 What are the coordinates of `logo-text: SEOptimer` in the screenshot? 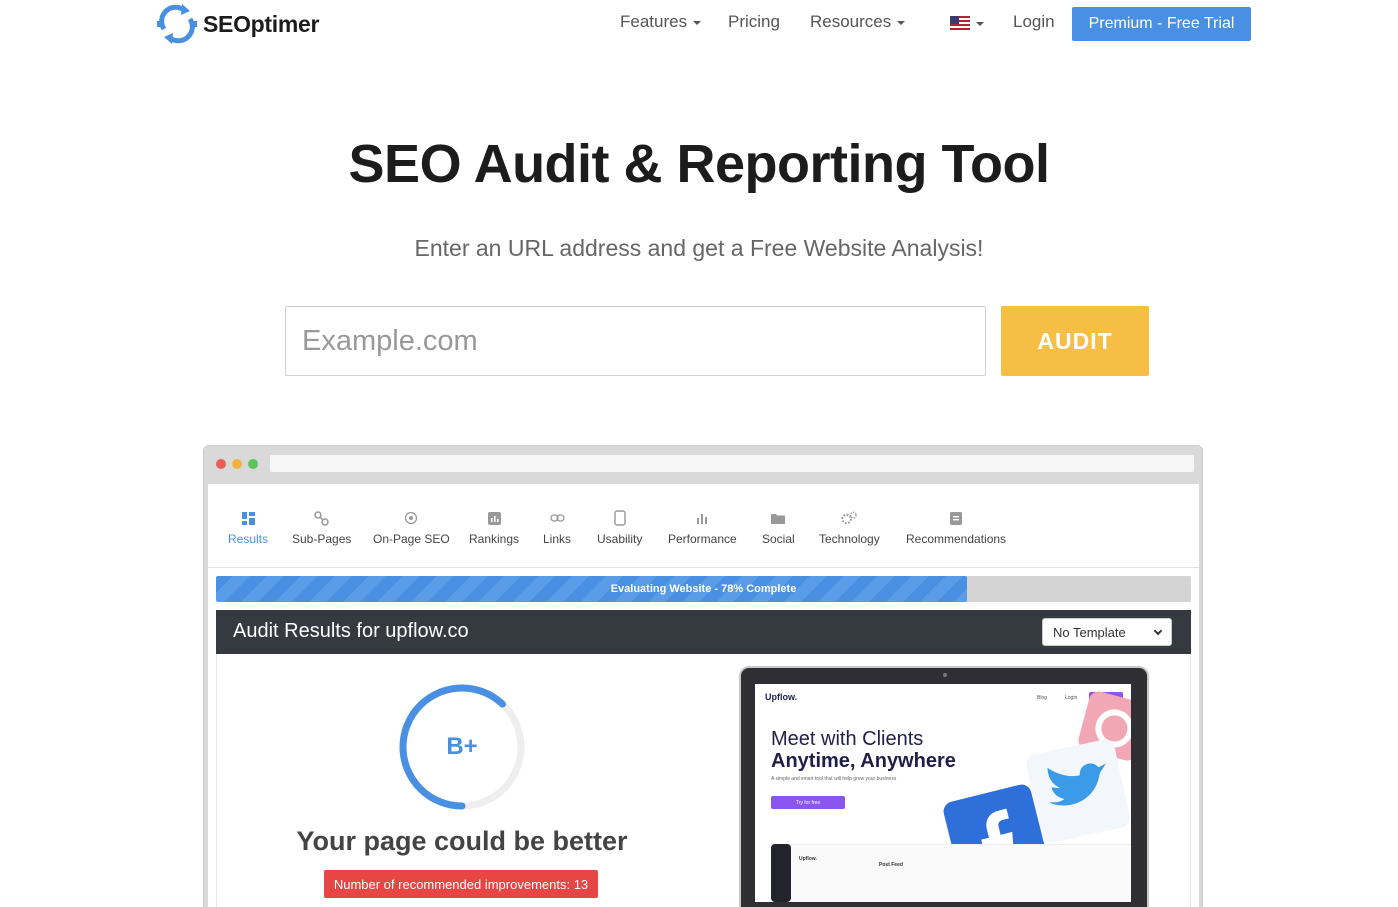 It's located at (261, 23).